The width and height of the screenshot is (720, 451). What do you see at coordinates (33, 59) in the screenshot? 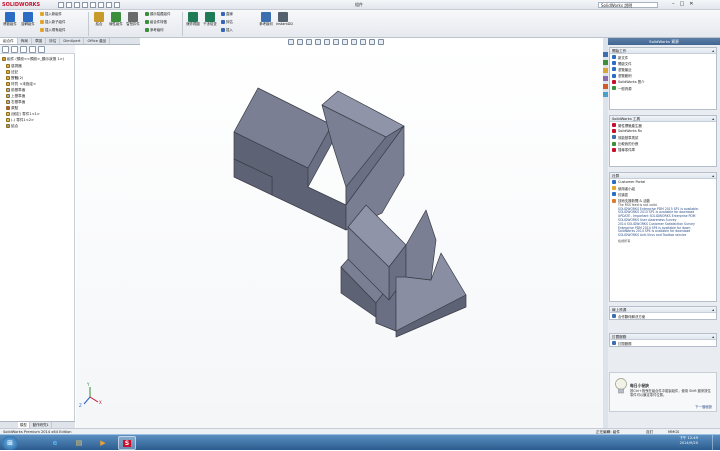
I see `tree-root: 組件 (預設<<預設>_顯示狀態 1>)` at bounding box center [33, 59].